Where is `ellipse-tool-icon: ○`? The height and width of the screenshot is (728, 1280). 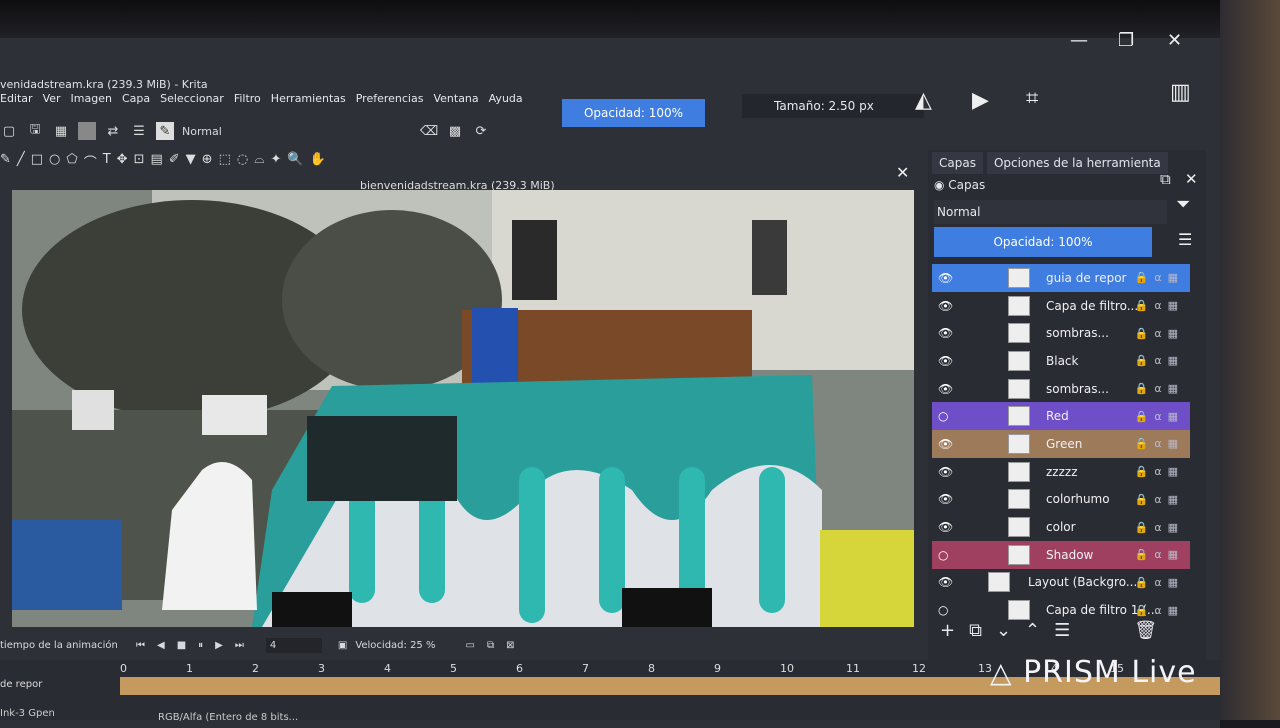 ellipse-tool-icon: ○ is located at coordinates (54, 161).